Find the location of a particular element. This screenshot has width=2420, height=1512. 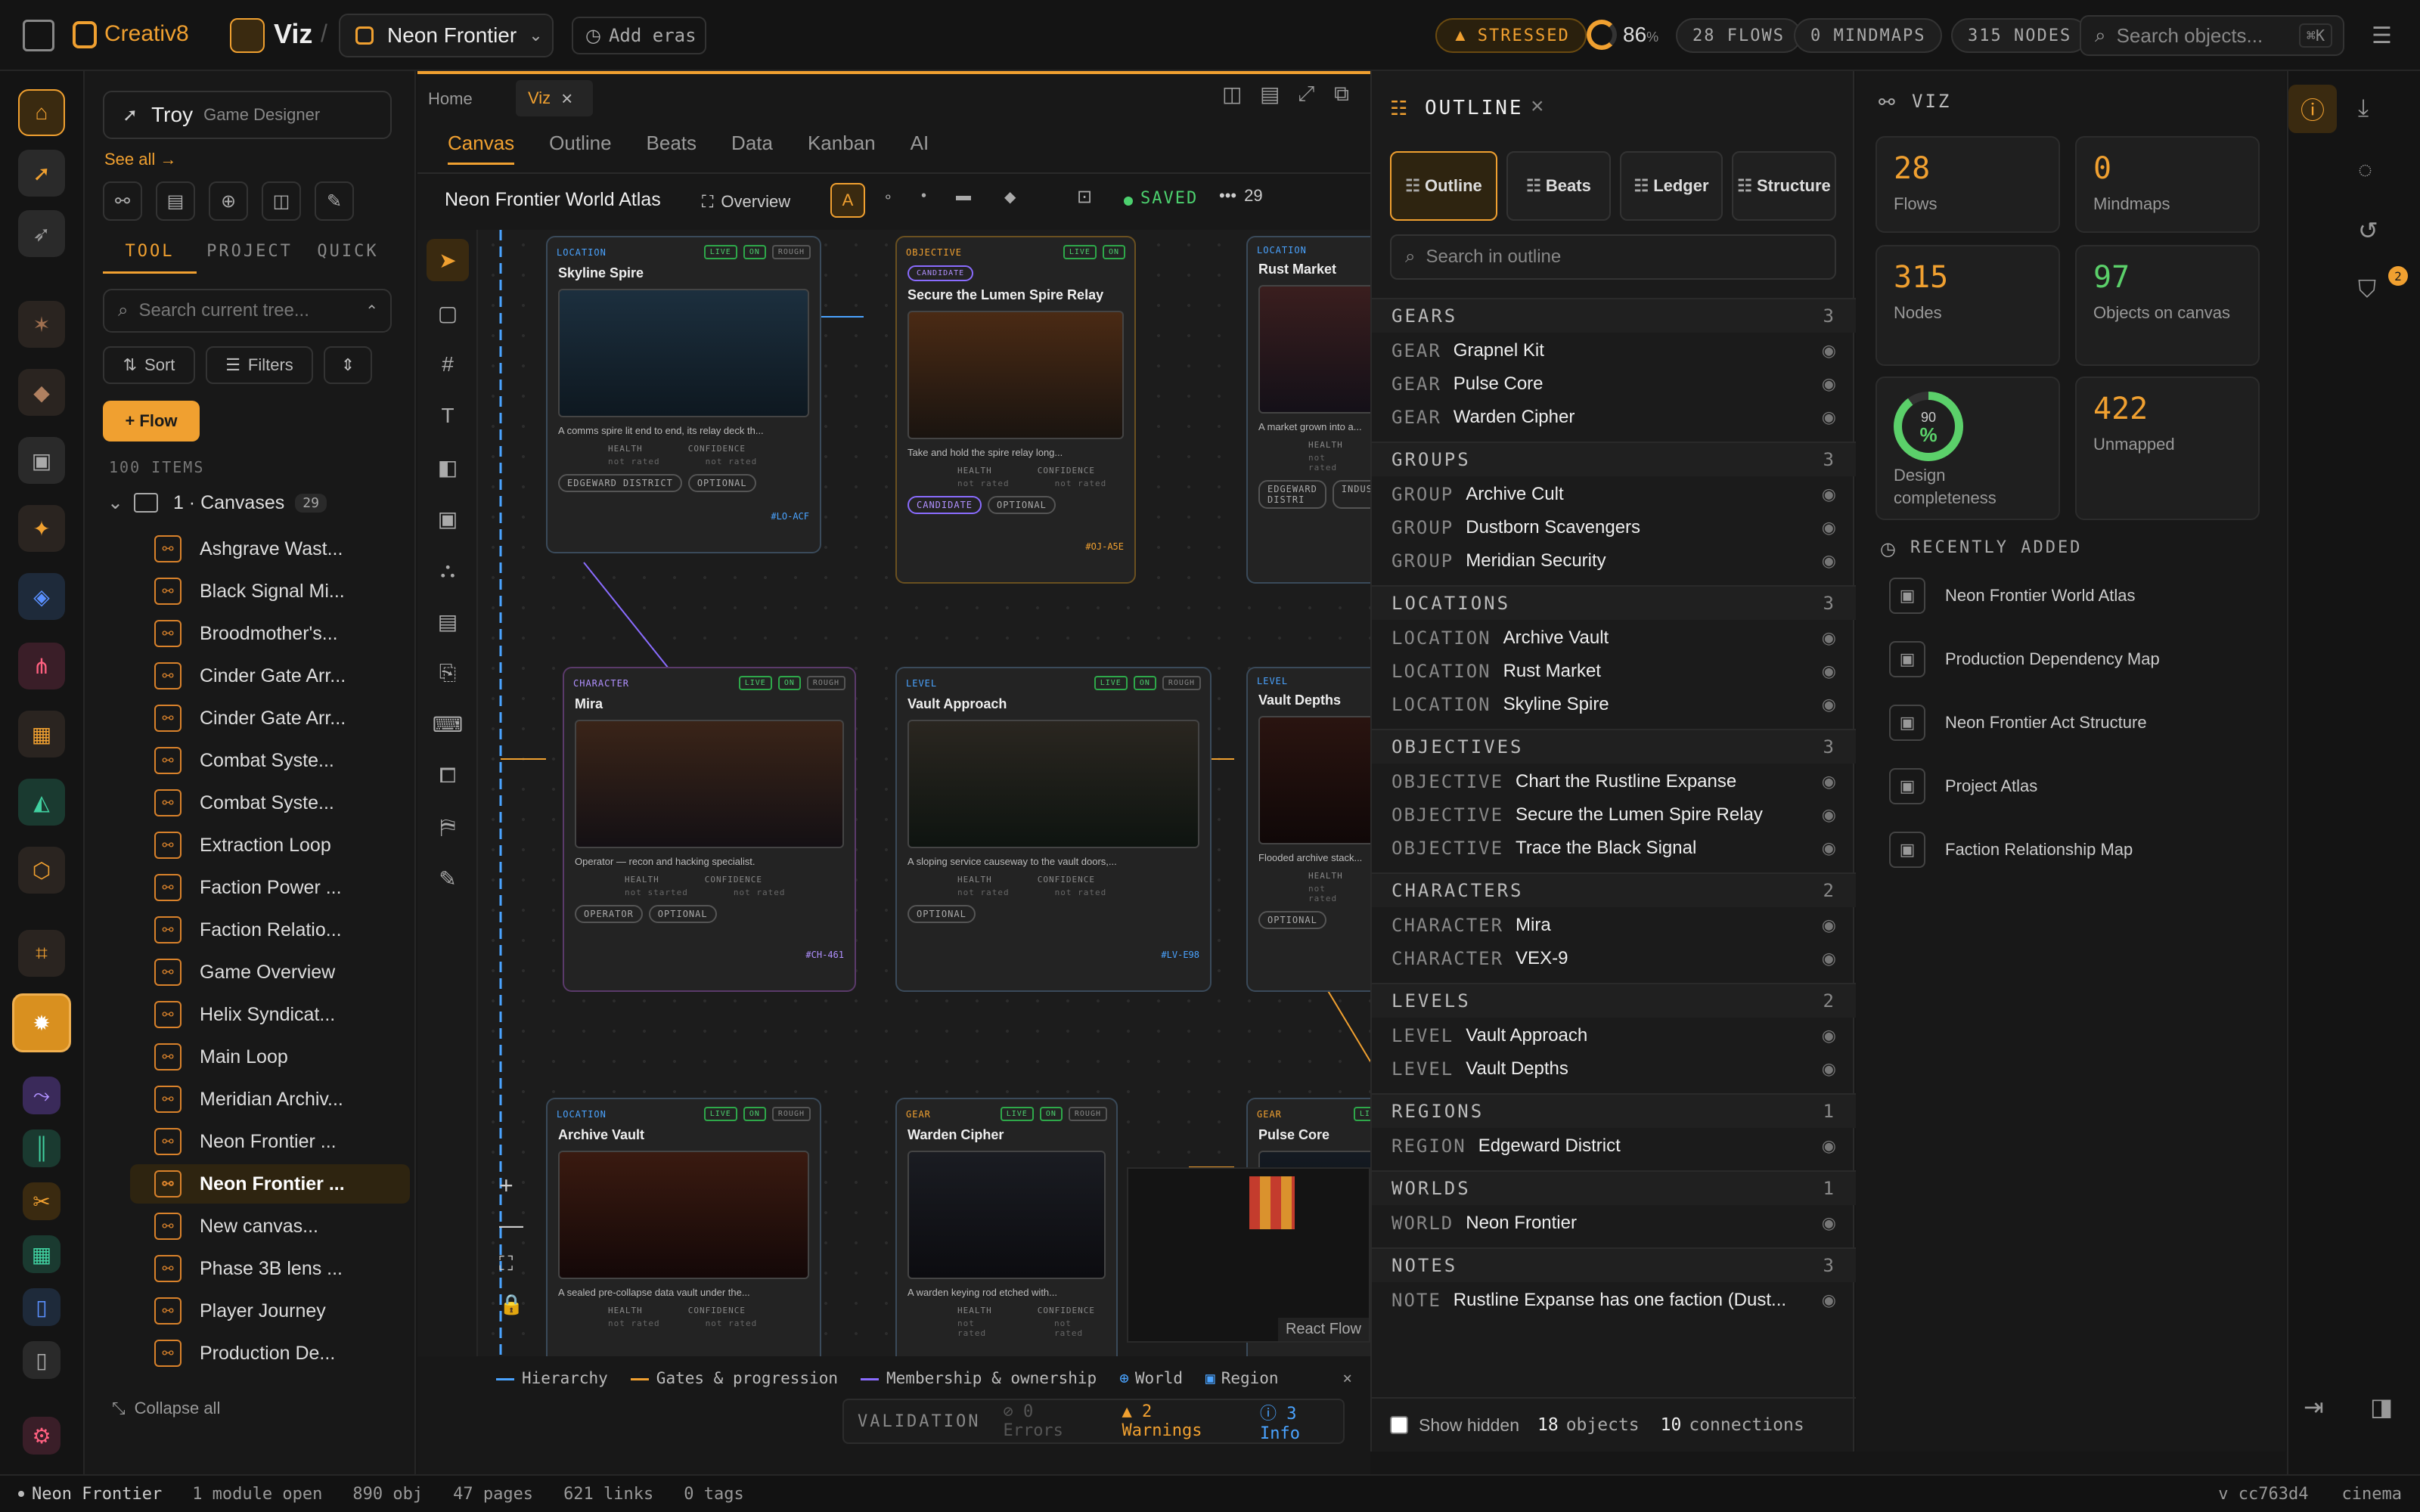

stat-card: 90% Design completeness is located at coordinates (1968, 448).